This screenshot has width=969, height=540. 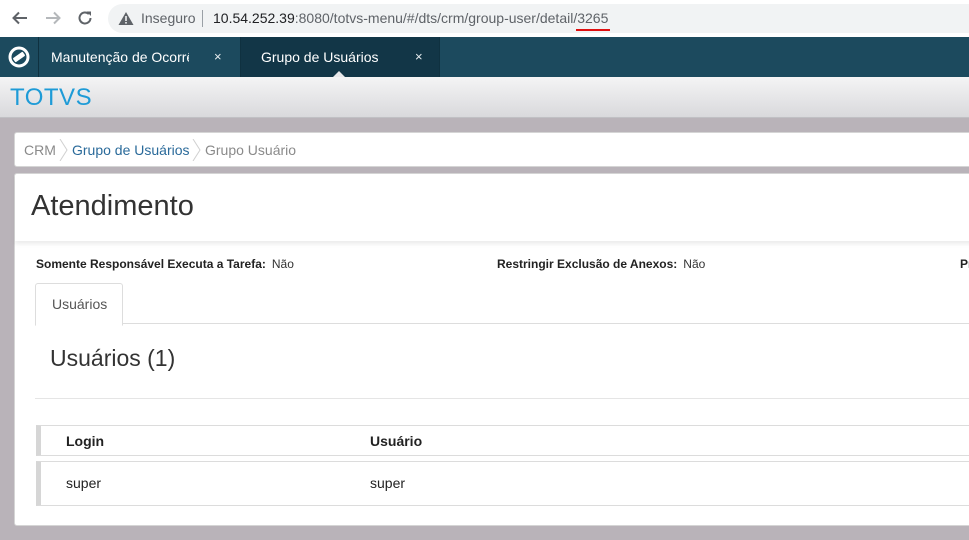 What do you see at coordinates (492, 207) in the screenshot?
I see `page-header: Atendimento` at bounding box center [492, 207].